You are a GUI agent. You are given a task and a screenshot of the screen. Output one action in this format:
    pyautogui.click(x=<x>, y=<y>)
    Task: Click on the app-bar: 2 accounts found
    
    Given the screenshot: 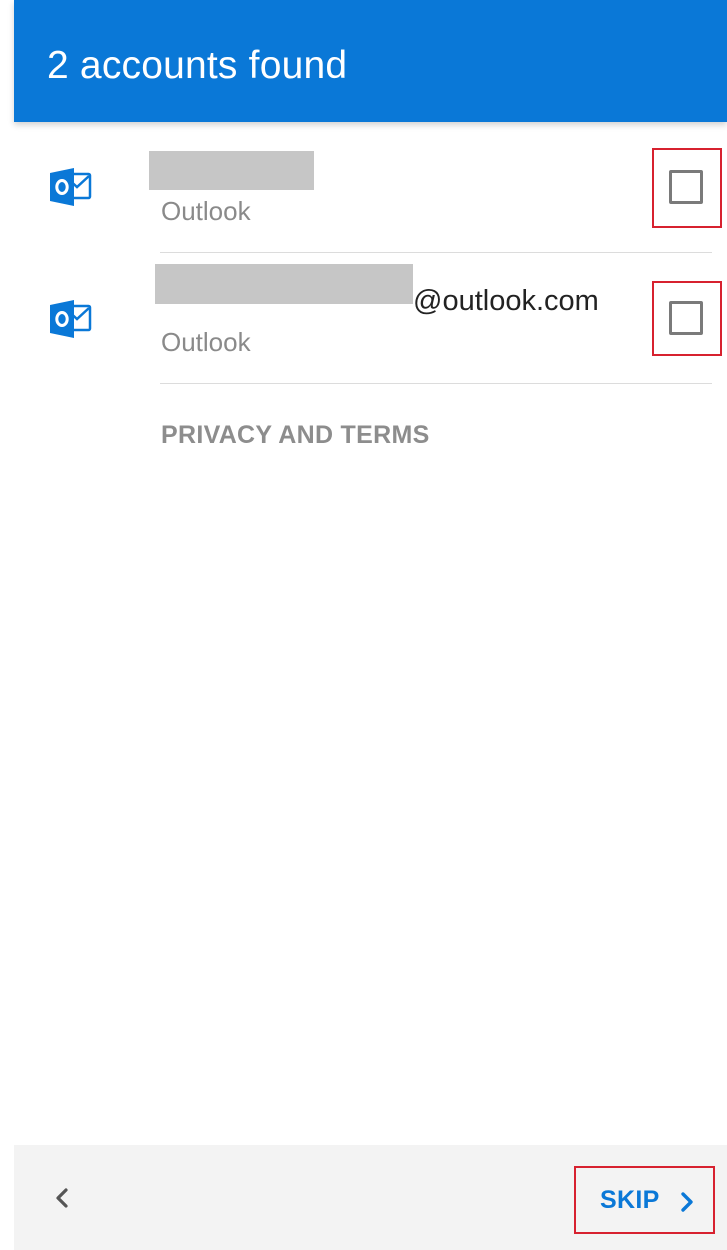 What is the action you would take?
    pyautogui.click(x=370, y=61)
    